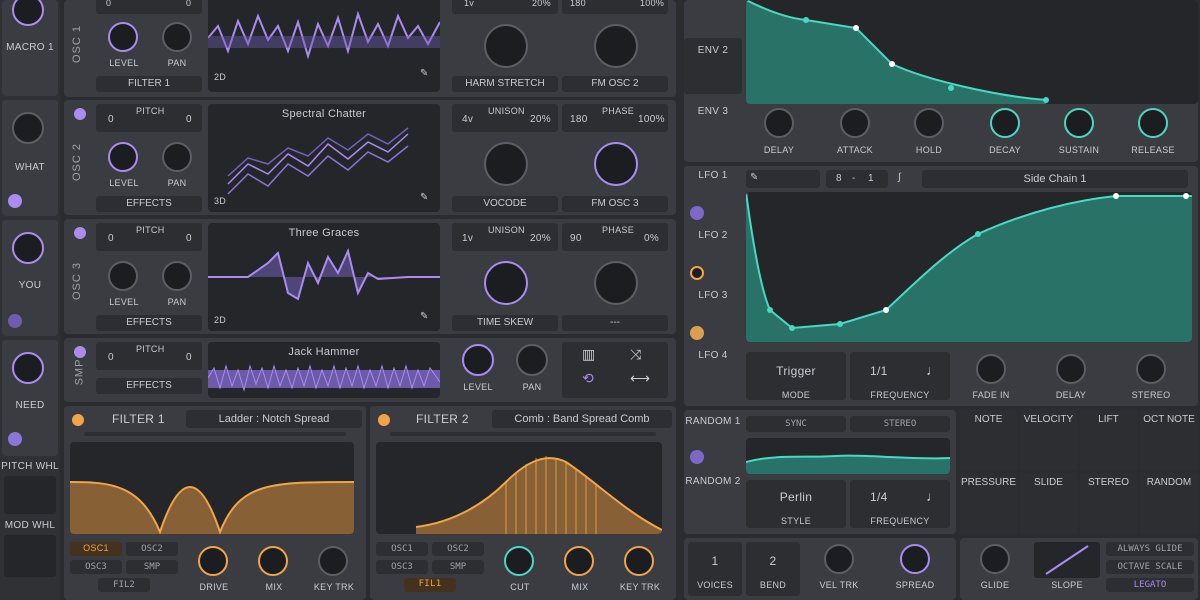  What do you see at coordinates (333, 561) in the screenshot?
I see `filter1-keytrack-knob` at bounding box center [333, 561].